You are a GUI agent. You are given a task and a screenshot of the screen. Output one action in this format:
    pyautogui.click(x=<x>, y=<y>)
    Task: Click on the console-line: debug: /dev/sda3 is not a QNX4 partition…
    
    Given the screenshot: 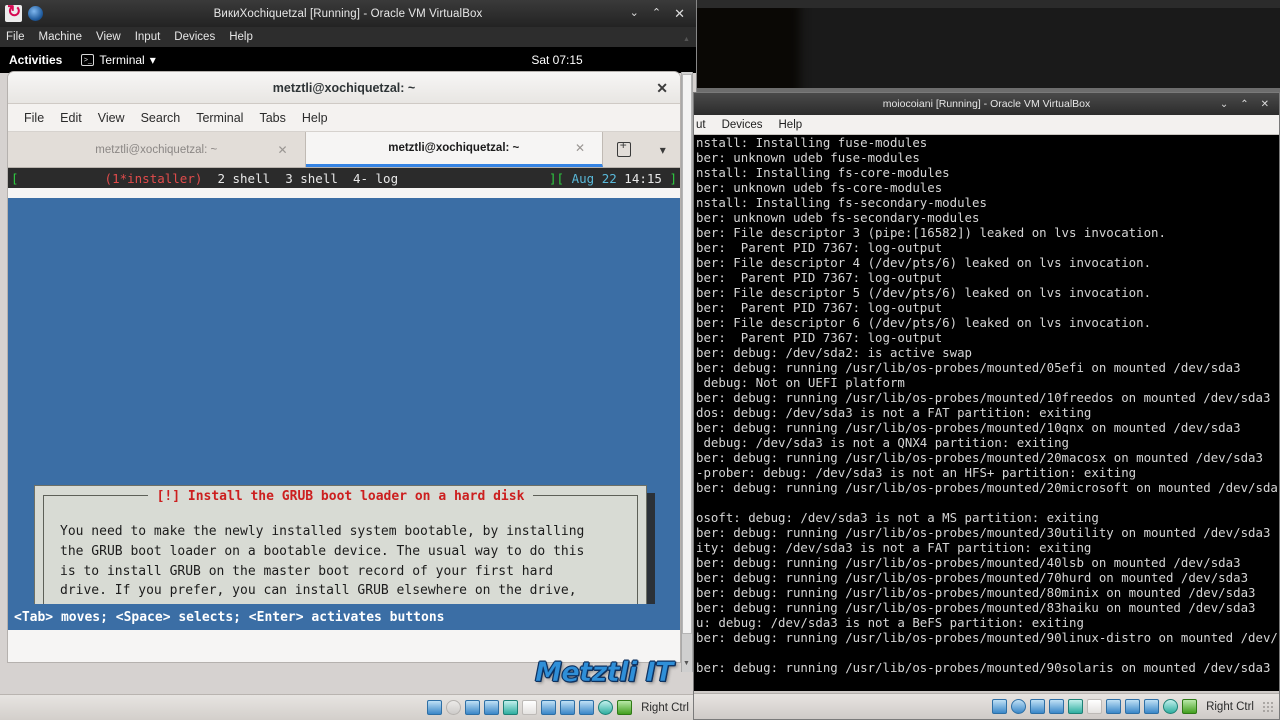 What is the action you would take?
    pyautogui.click(x=882, y=442)
    